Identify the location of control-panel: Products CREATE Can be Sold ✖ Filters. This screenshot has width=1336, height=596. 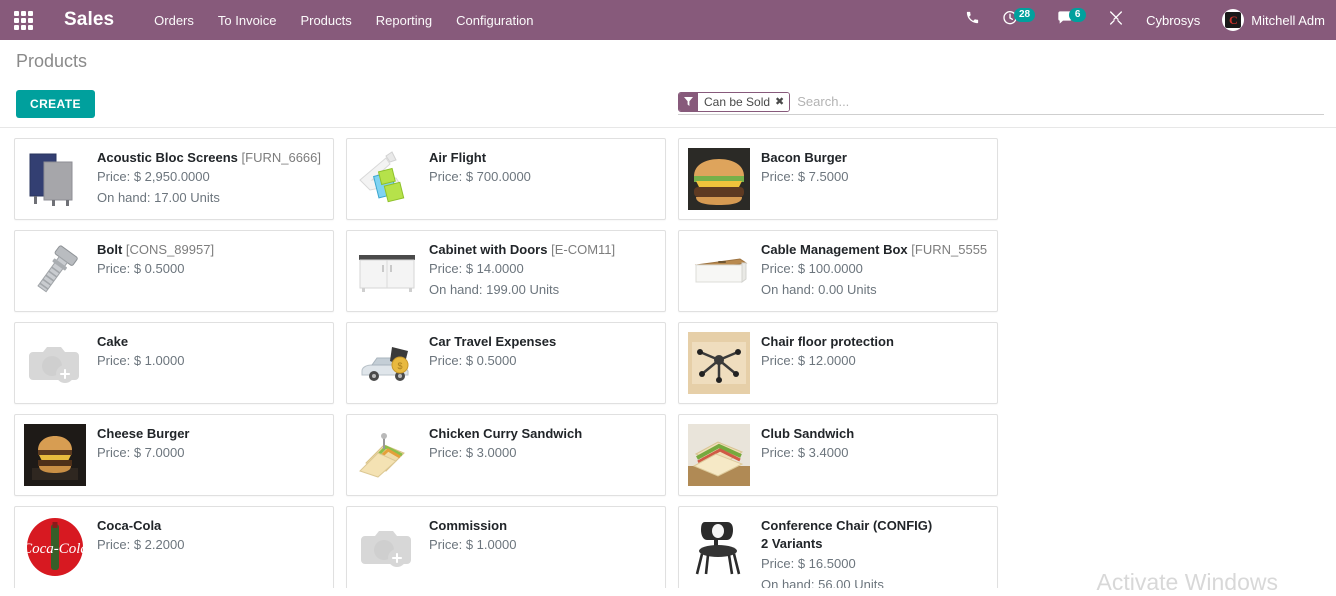
(668, 84).